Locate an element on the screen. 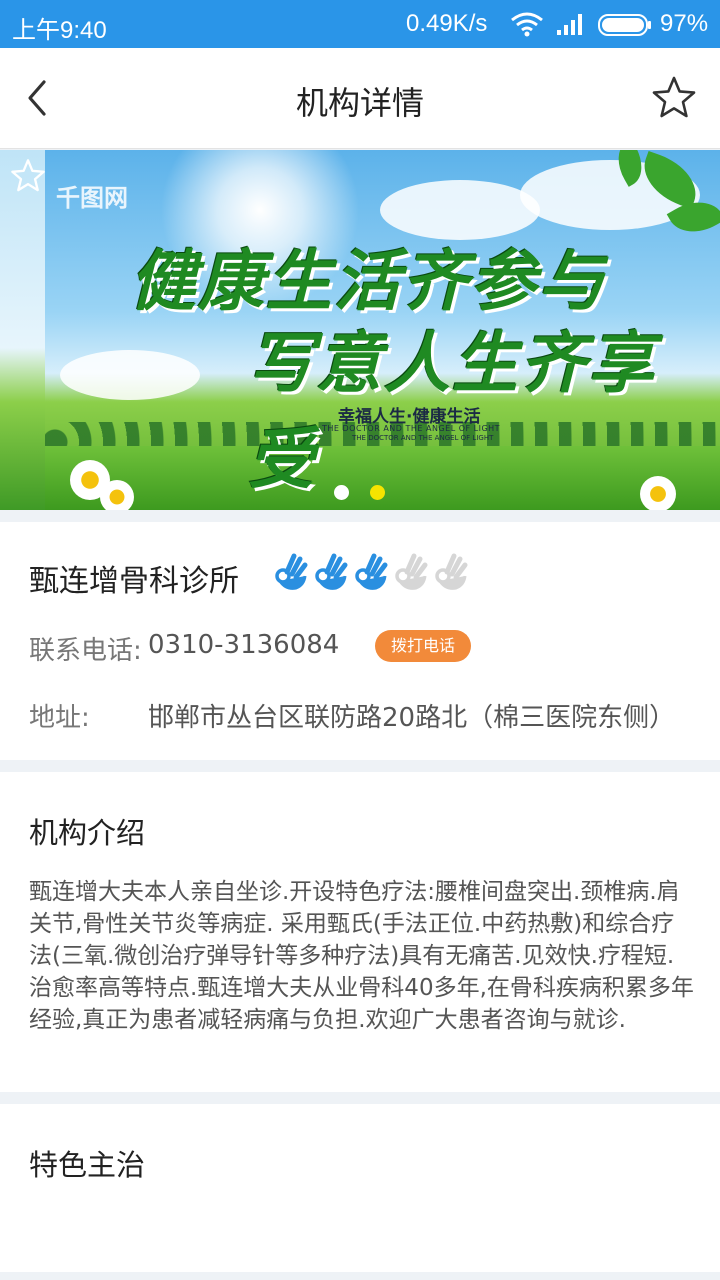 Image resolution: width=720 pixels, height=1280 pixels. status-net-speed: 0.49K/s is located at coordinates (447, 23).